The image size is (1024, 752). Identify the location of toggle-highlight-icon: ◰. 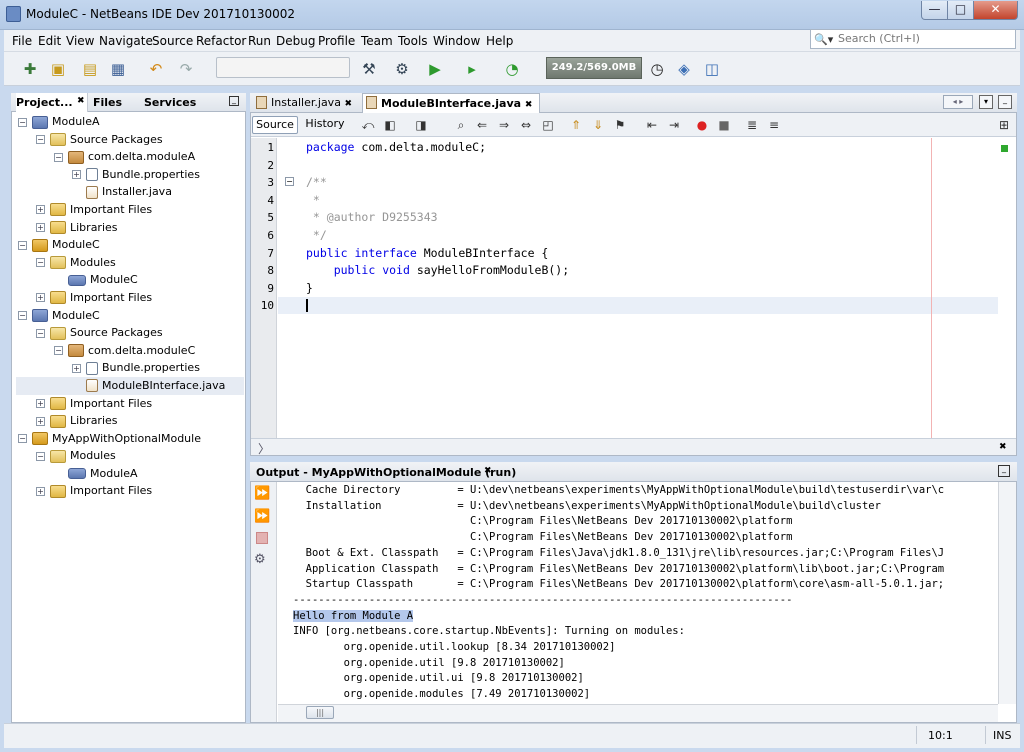
(548, 125).